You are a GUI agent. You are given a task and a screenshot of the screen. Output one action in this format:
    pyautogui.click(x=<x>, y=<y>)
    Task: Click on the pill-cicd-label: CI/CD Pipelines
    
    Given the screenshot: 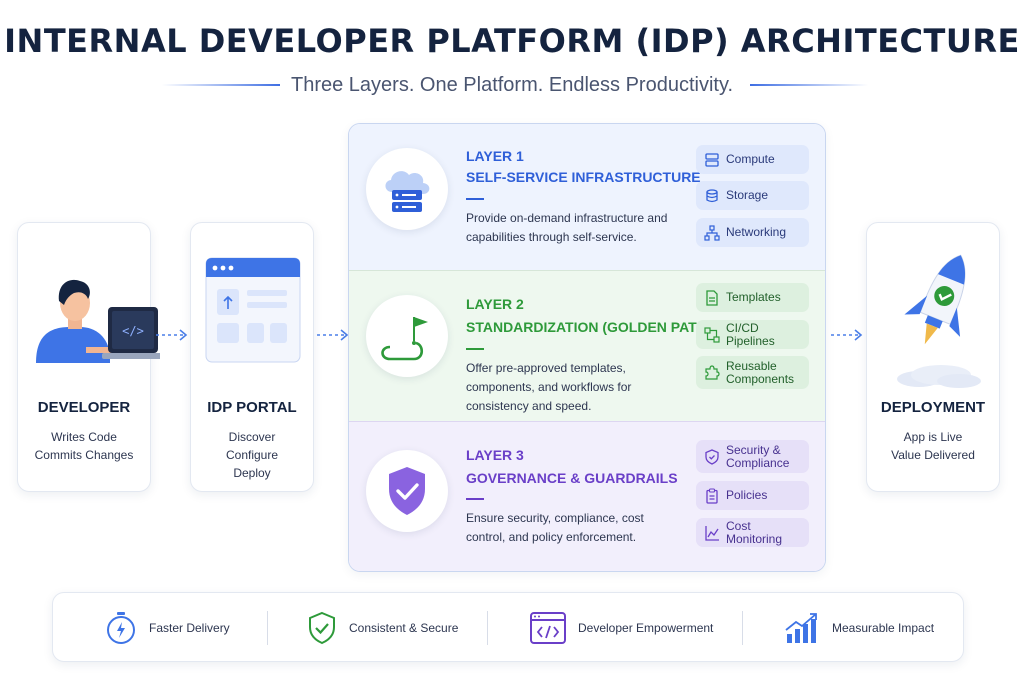 What is the action you would take?
    pyautogui.click(x=750, y=334)
    